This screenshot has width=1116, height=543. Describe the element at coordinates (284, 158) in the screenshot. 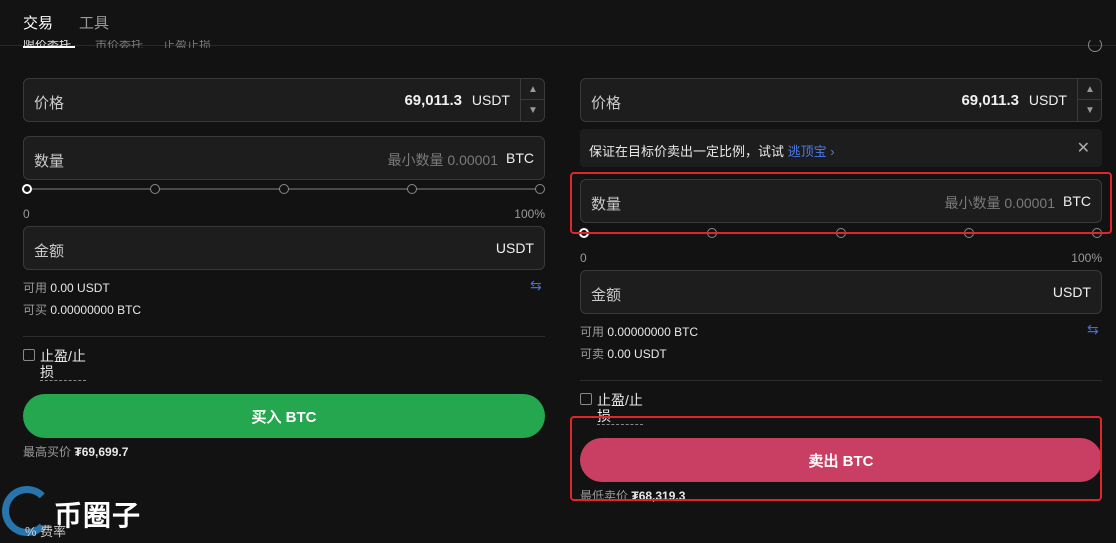

I see `buy-quantity-field: 数量 最小数量 0.00001 BTC` at that location.